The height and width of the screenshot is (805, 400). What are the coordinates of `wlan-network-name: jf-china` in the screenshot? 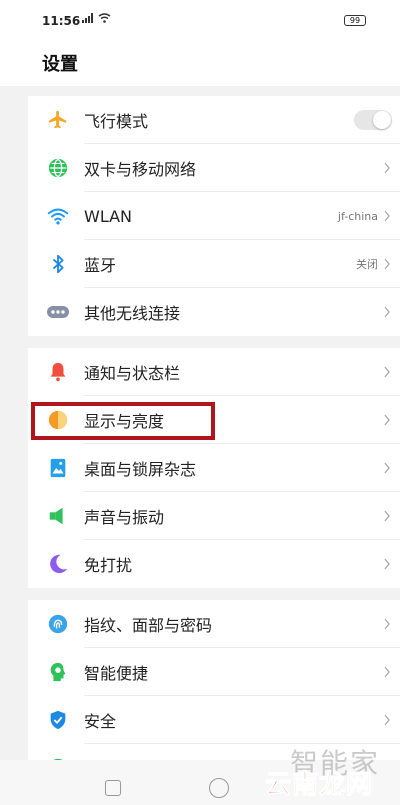 It's located at (357, 216).